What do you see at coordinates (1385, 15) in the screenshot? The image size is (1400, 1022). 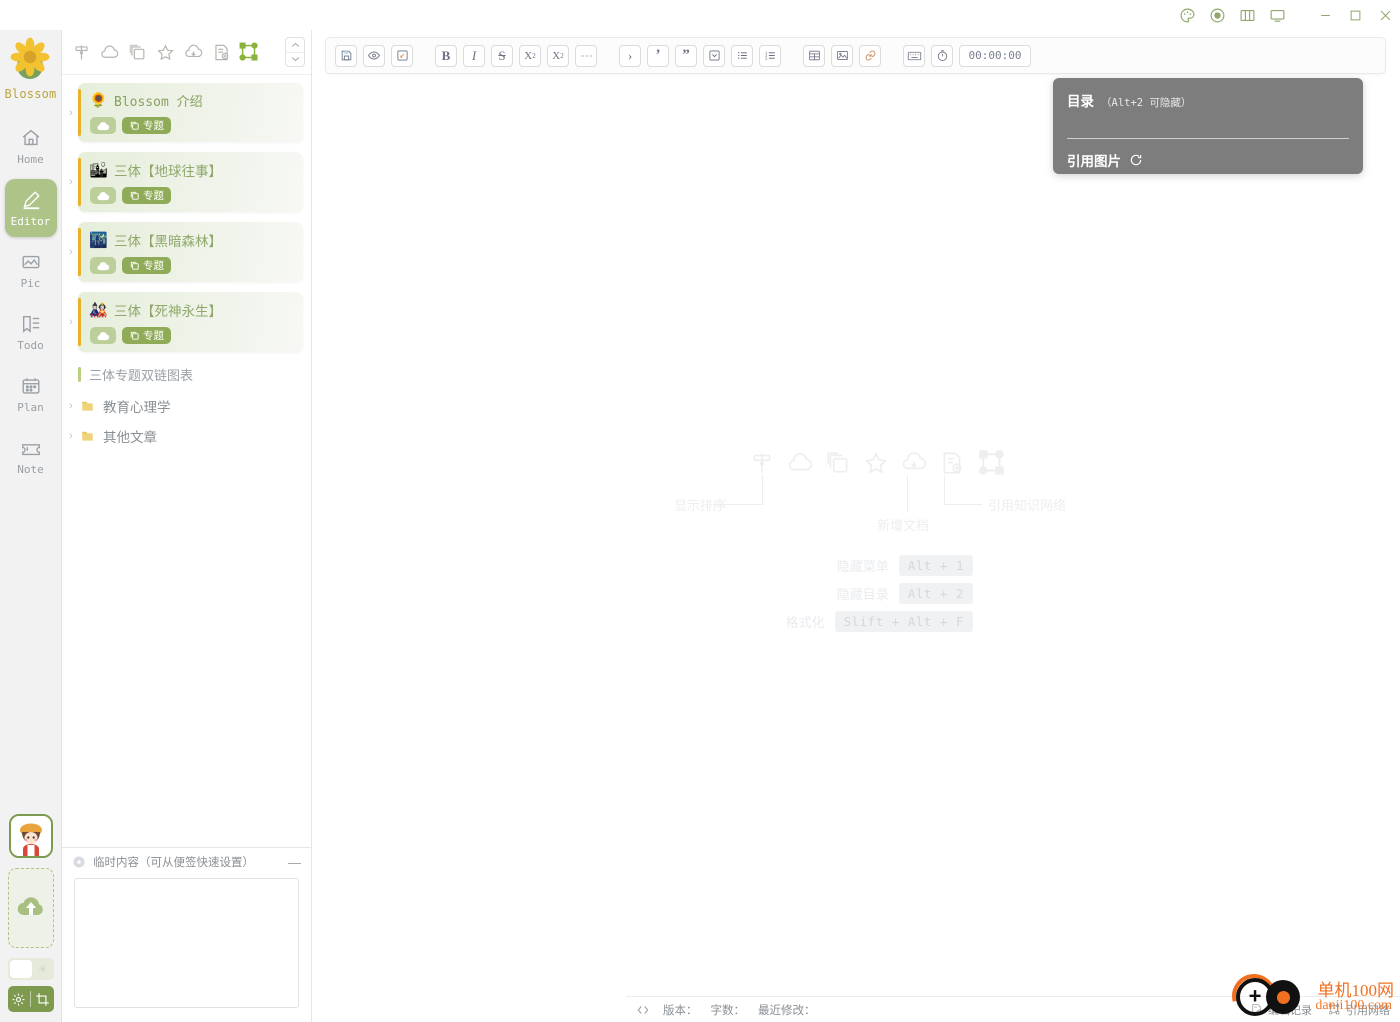 I see `close-button` at bounding box center [1385, 15].